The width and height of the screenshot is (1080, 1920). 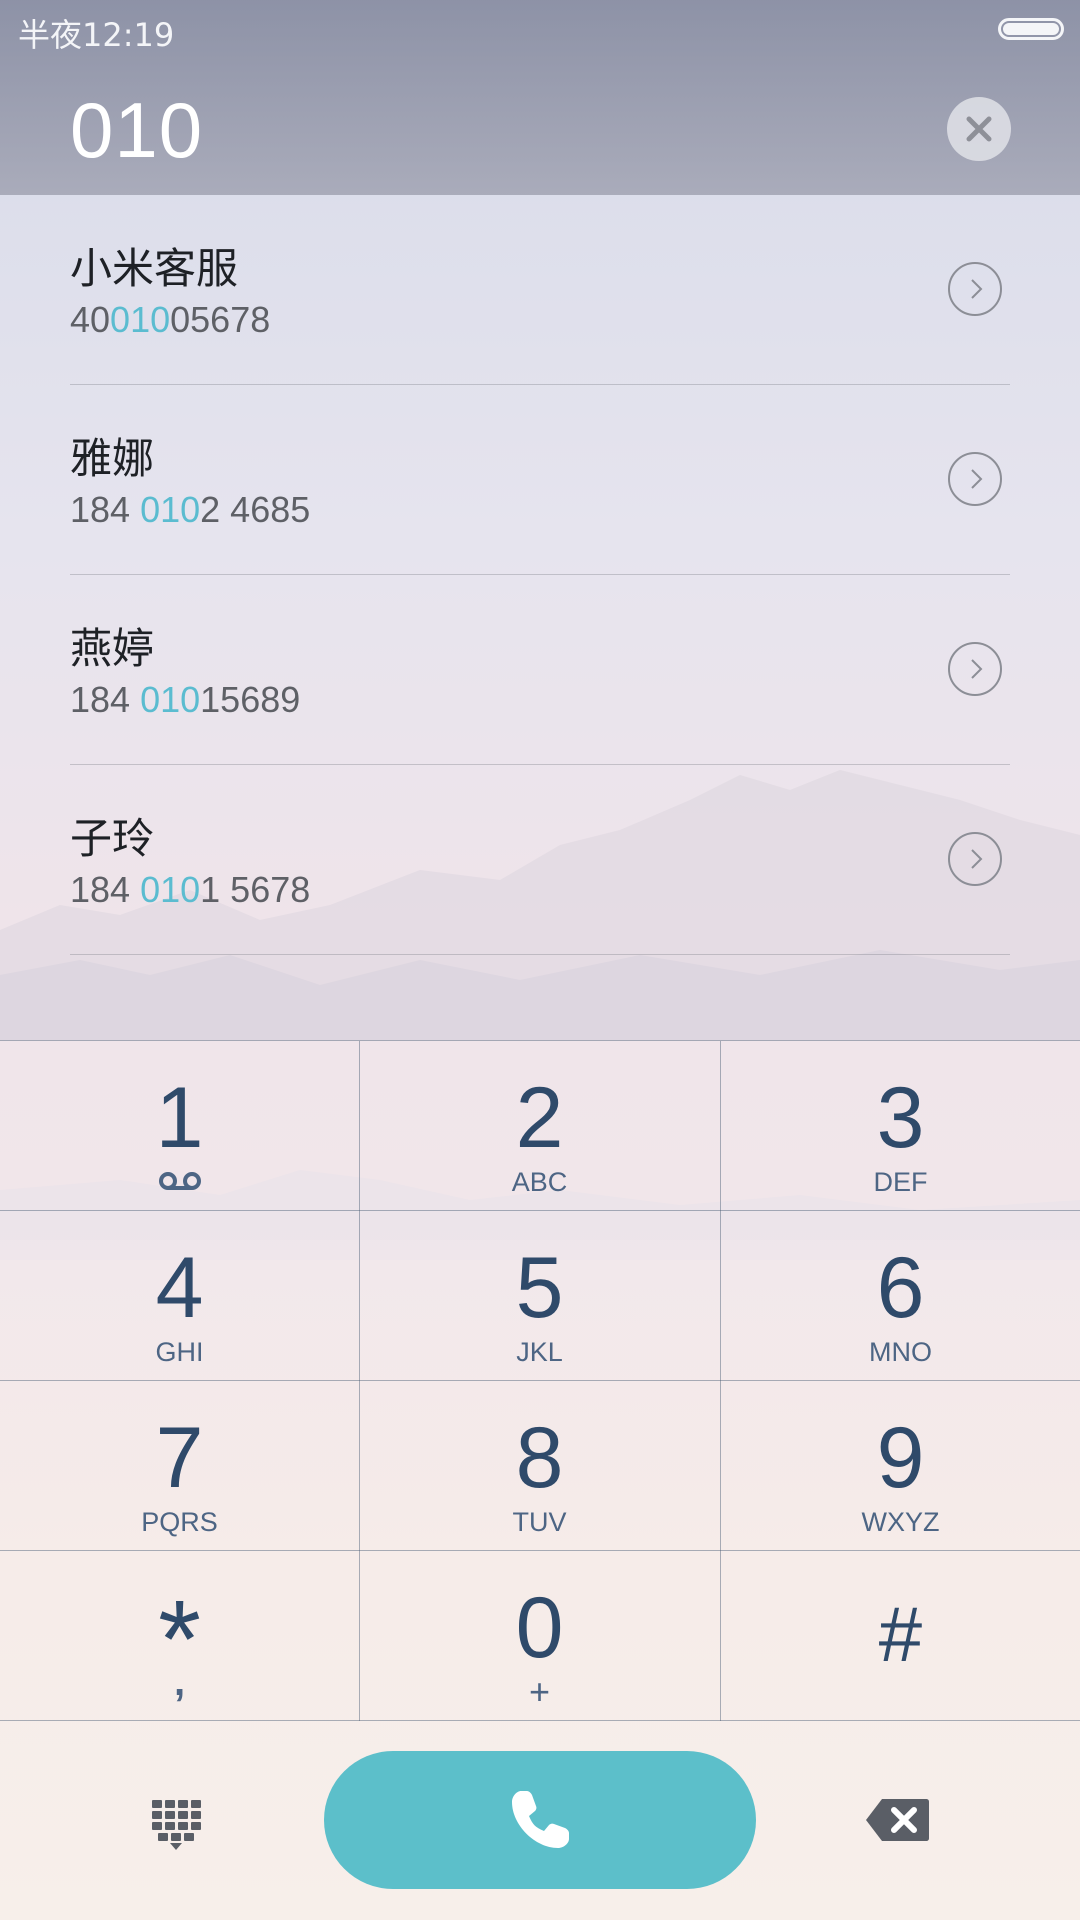 I want to click on contact-name: 雅娜, so click(x=112, y=458).